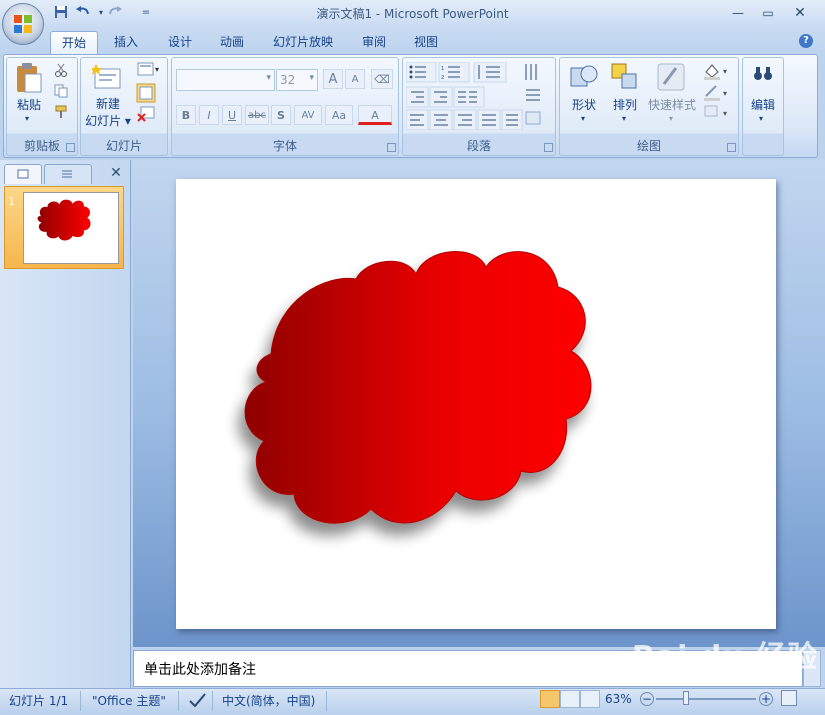 This screenshot has width=825, height=715. I want to click on customize-dropdown-icon: =, so click(146, 13).